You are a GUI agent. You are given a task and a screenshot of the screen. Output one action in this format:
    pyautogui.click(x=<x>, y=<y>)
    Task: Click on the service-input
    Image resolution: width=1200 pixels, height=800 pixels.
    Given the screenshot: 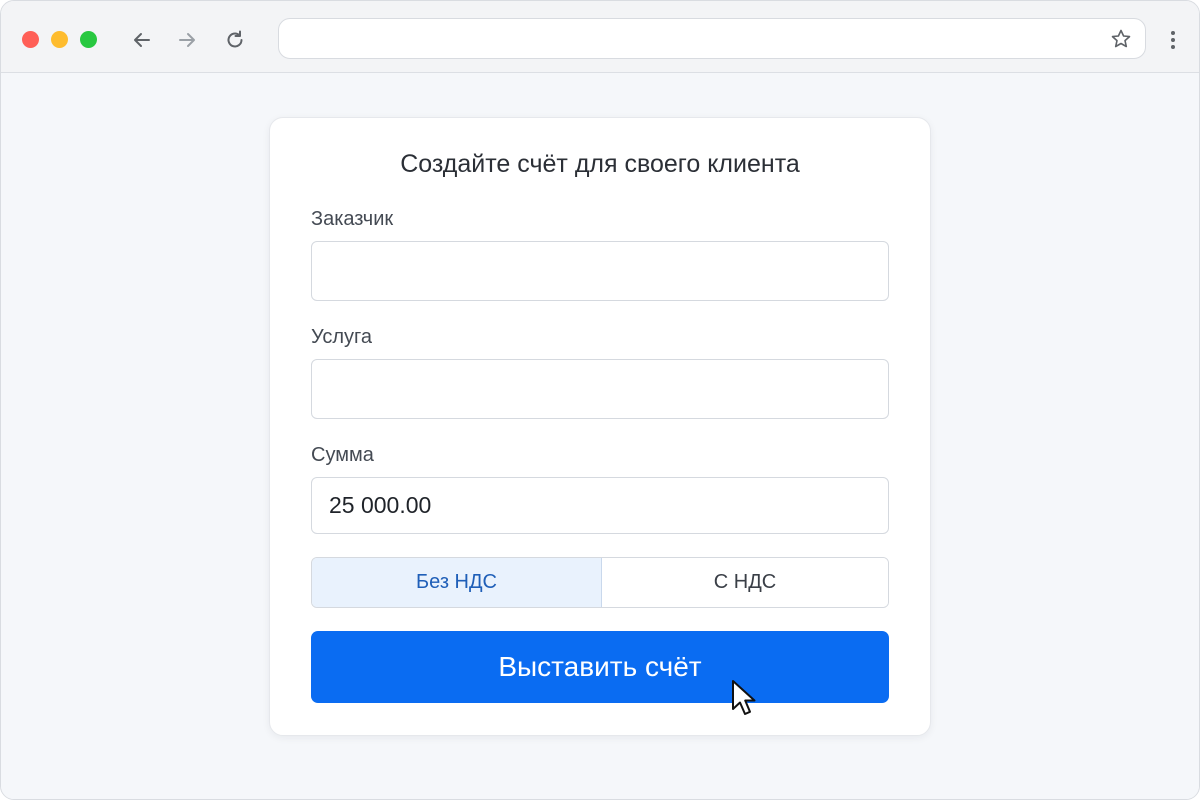 What is the action you would take?
    pyautogui.click(x=600, y=389)
    